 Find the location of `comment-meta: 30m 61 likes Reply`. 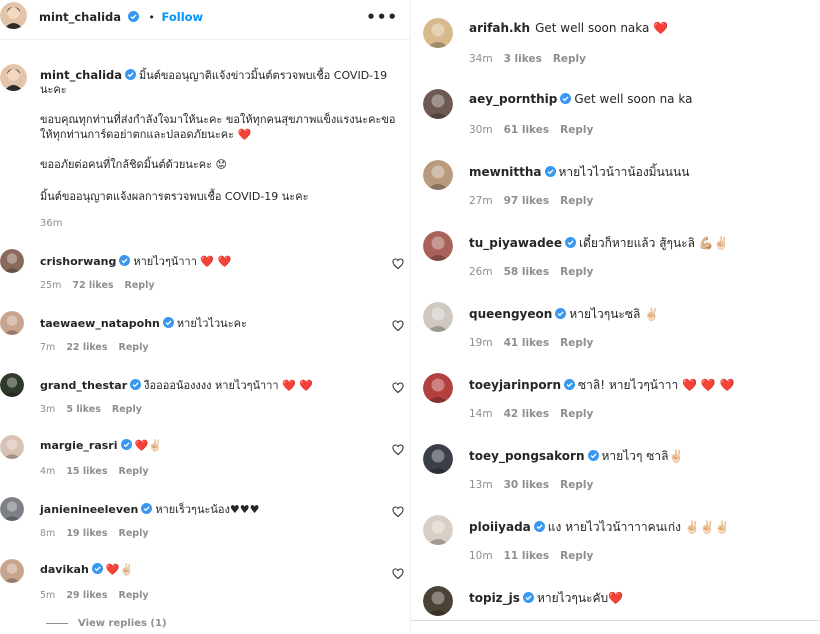

comment-meta: 30m 61 likes Reply is located at coordinates (536, 130).